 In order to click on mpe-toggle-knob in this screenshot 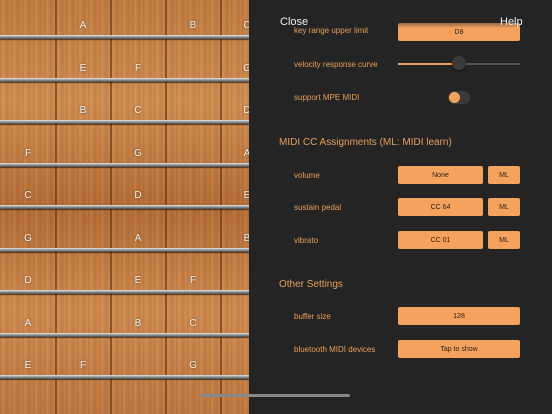, I will do `click(454, 97)`.